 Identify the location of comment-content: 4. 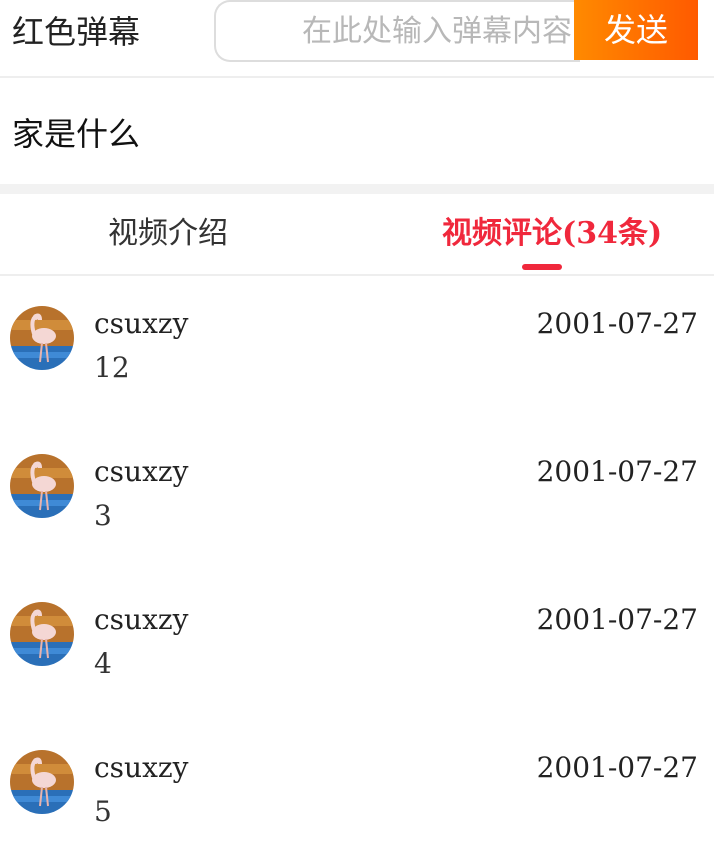
(103, 663).